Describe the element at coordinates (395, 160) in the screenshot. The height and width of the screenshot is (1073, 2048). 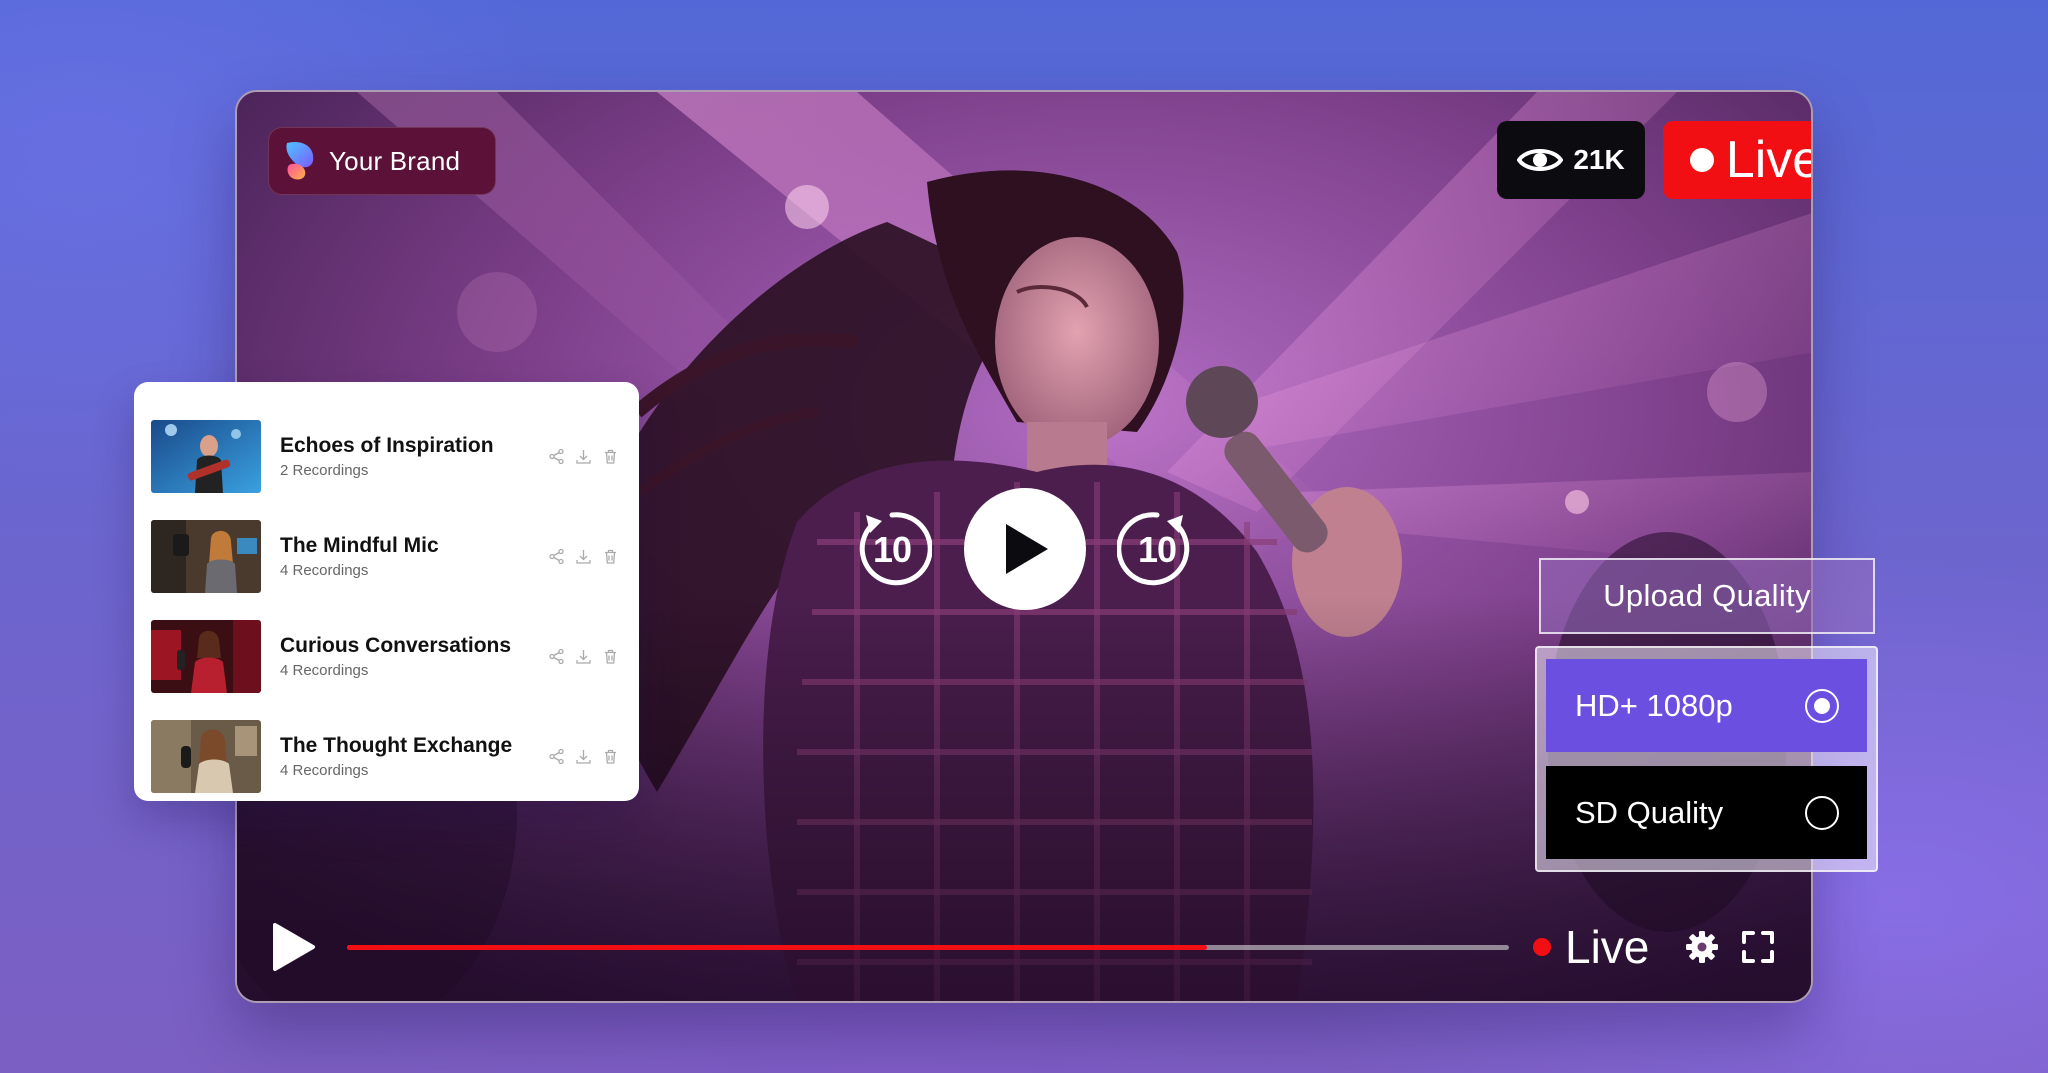
I see `brand-name: Your Brand` at that location.